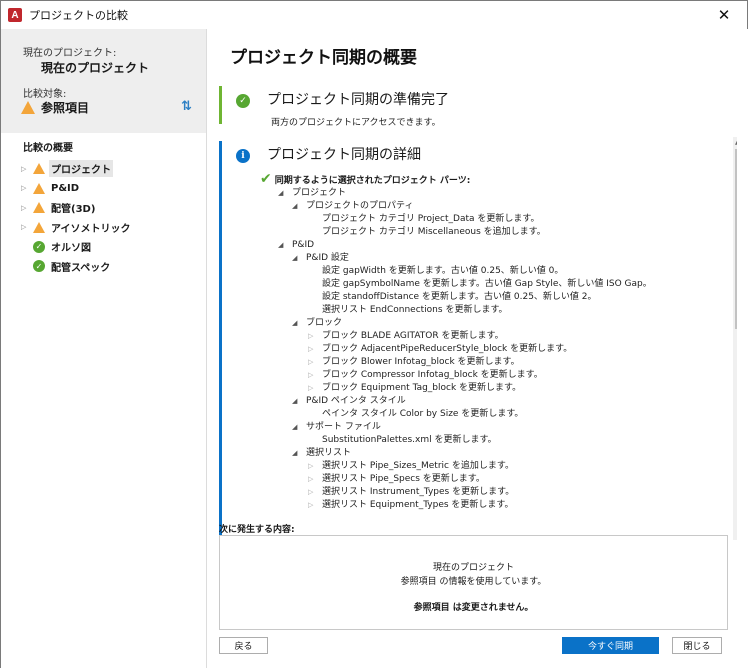  I want to click on compare-target-value: 参照項目, so click(65, 108).